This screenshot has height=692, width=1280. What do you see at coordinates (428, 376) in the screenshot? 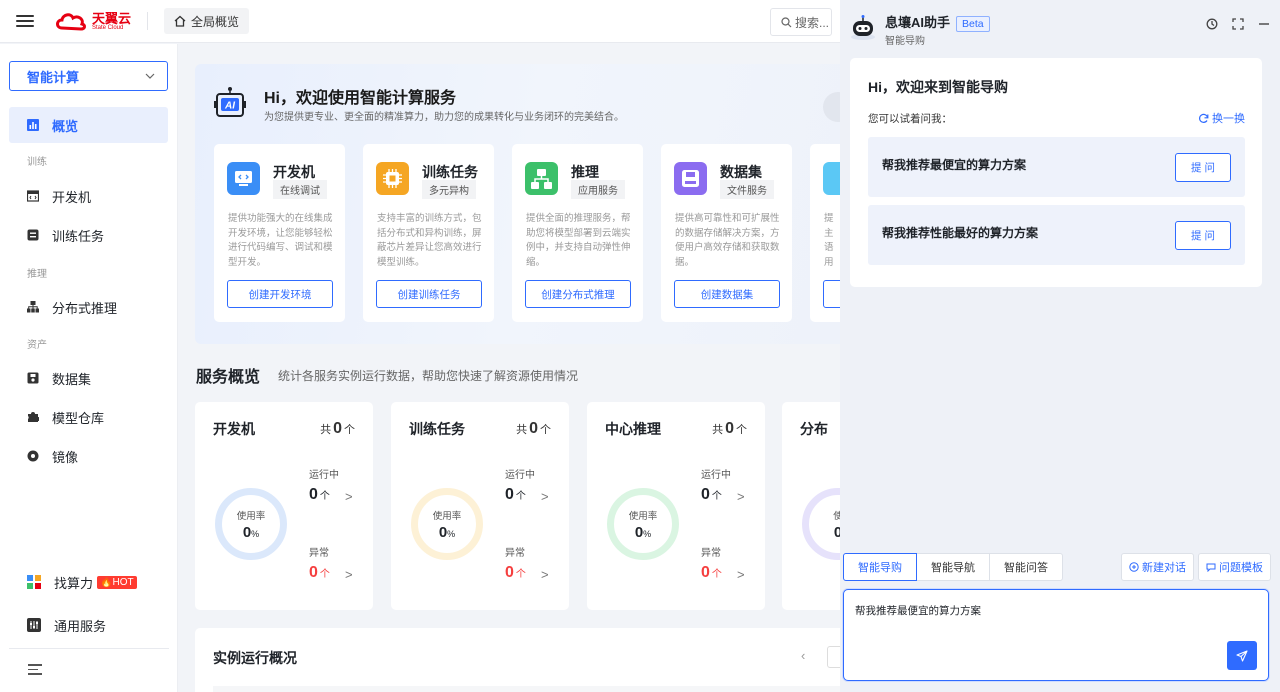
I see `section-subtitle: 统计各服务实例运行数据，帮助您快速了解资源使用情况` at bounding box center [428, 376].